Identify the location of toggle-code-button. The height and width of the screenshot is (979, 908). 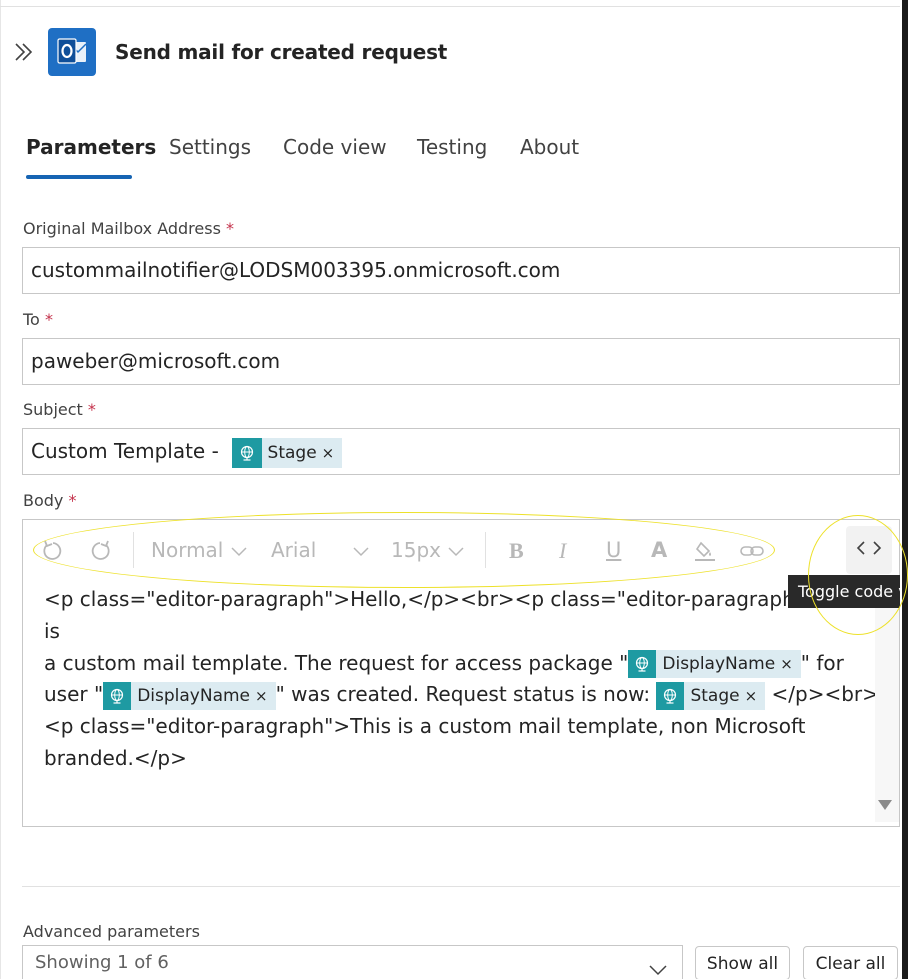
(869, 550).